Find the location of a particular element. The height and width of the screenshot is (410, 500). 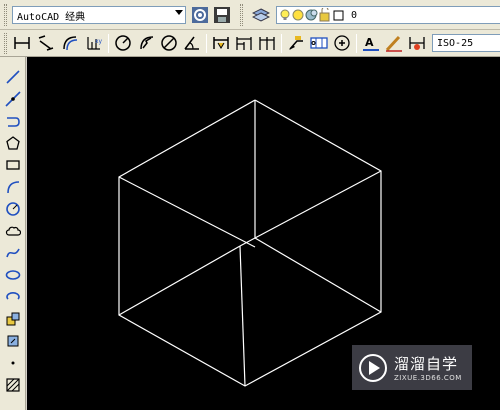

quick-dimension-button is located at coordinates (221, 43).